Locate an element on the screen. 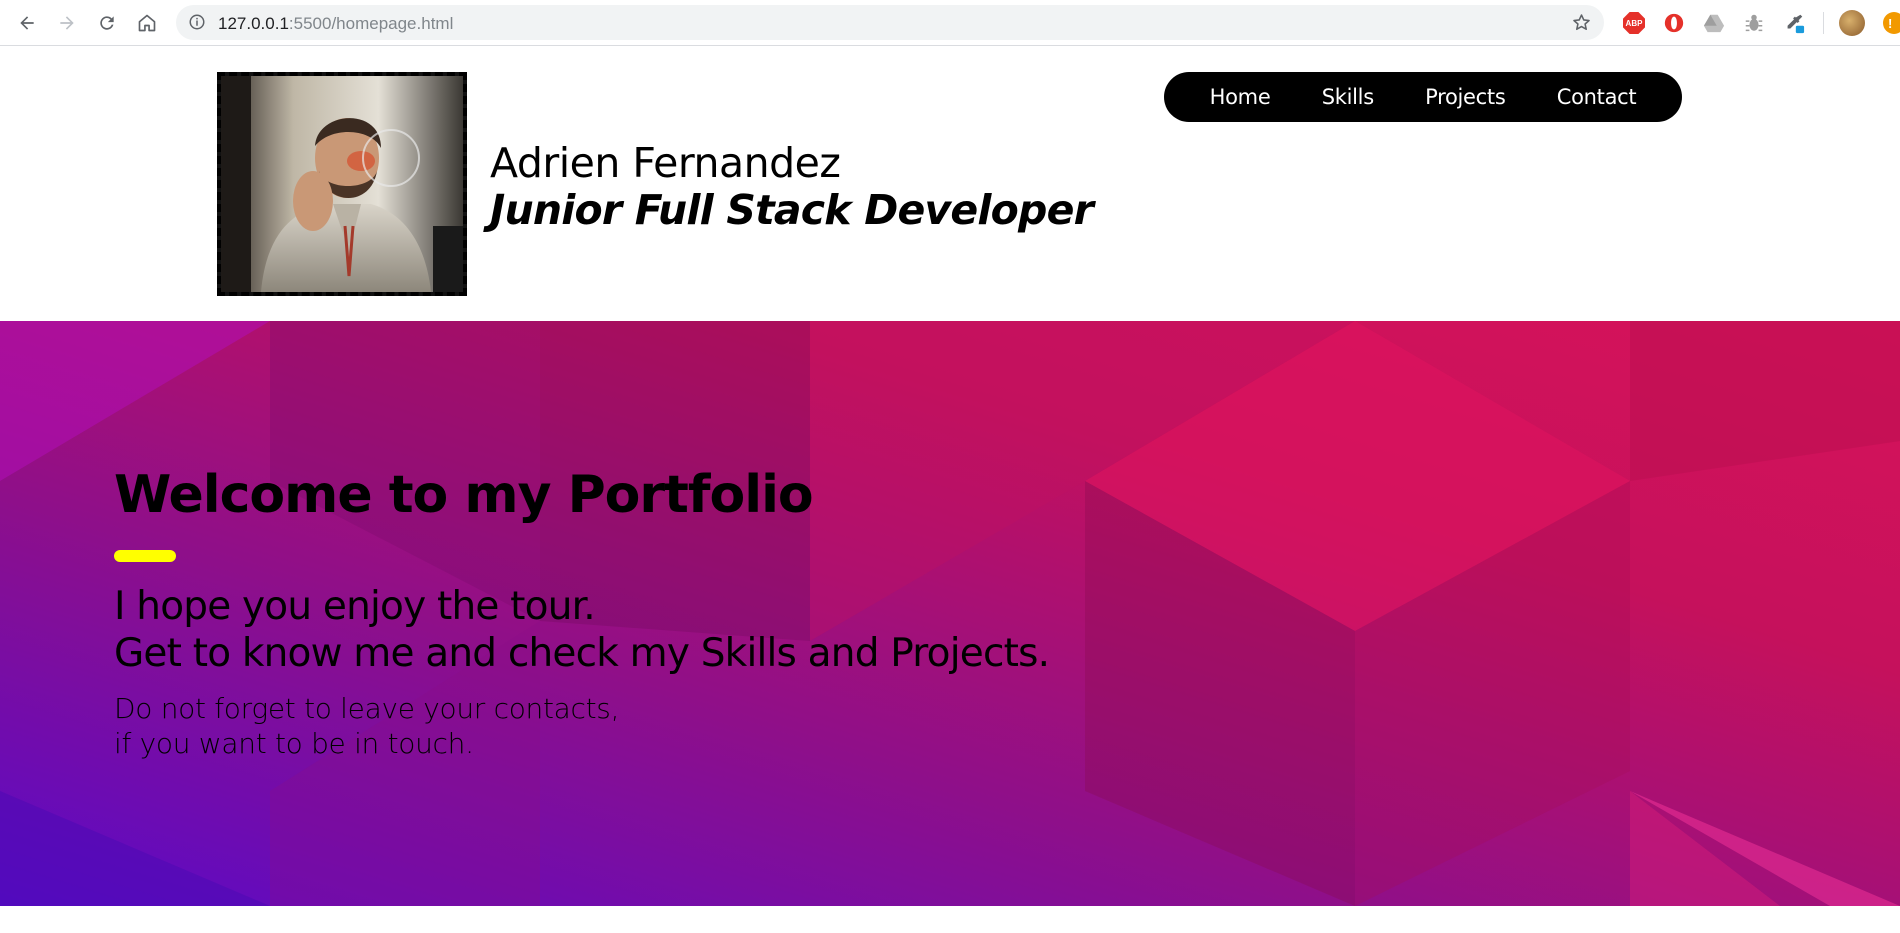  drive-icon is located at coordinates (1714, 23).